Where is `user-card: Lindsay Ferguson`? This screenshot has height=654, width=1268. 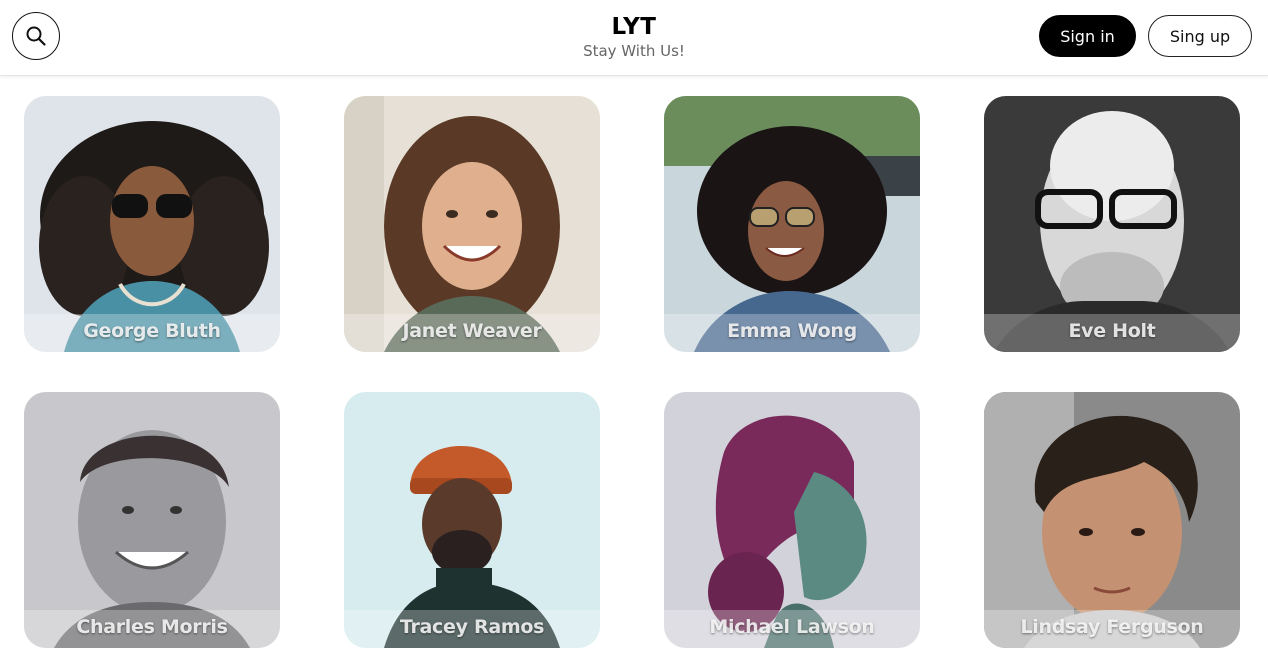
user-card: Lindsay Ferguson is located at coordinates (1112, 520).